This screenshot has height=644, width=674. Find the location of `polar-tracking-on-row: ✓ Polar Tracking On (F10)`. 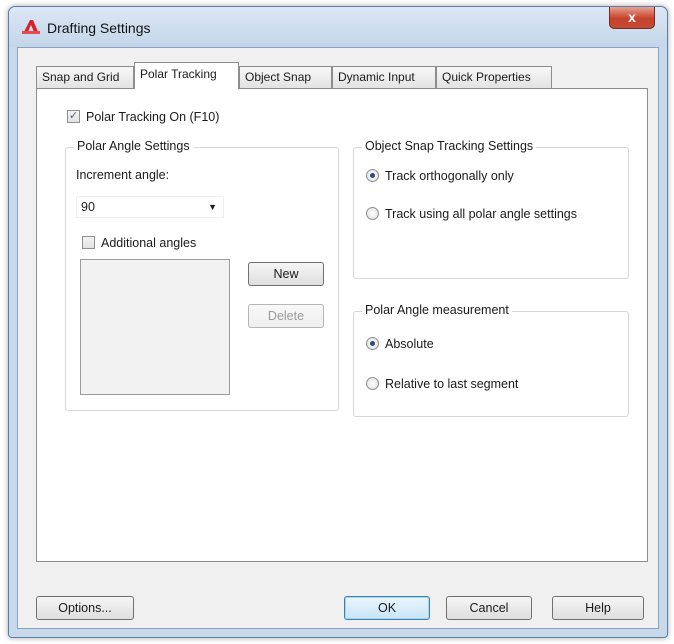

polar-tracking-on-row: ✓ Polar Tracking On (F10) is located at coordinates (143, 116).